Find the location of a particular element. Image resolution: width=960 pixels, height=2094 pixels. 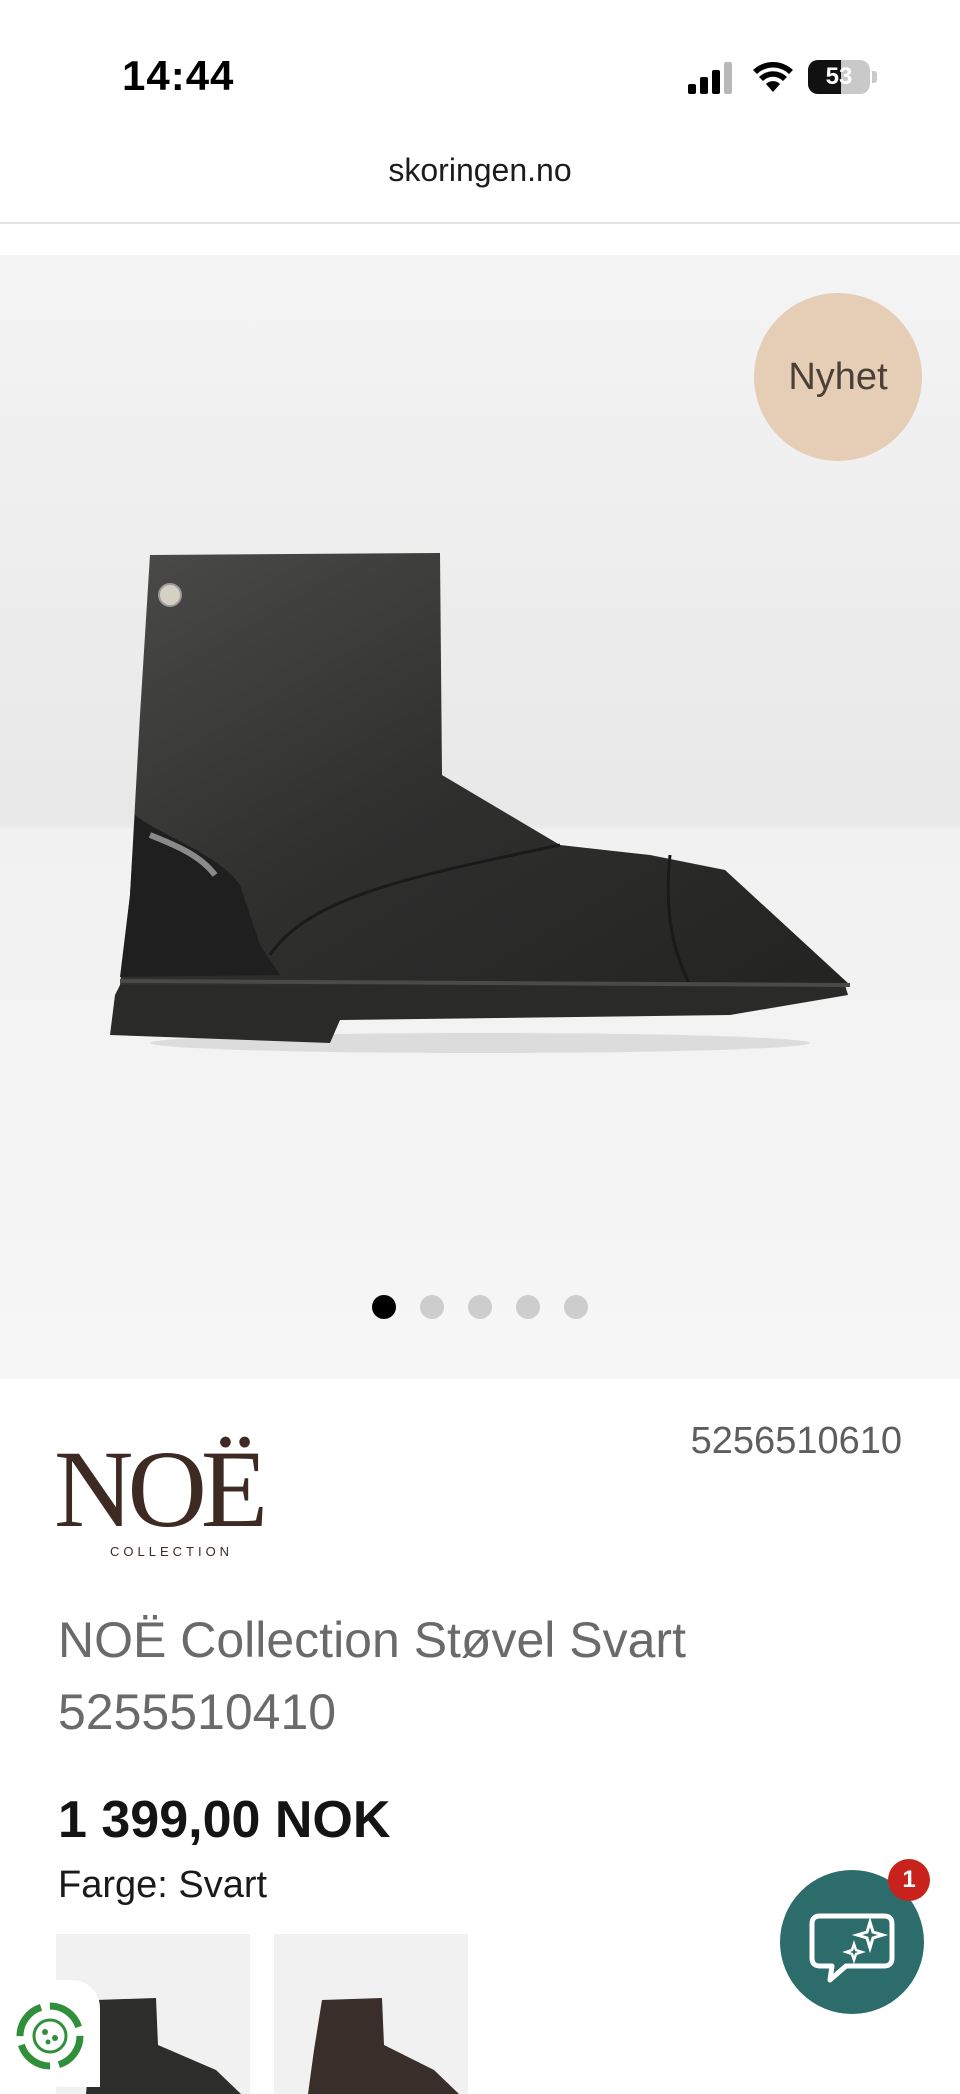

battery-icon: 53 is located at coordinates (843, 77).